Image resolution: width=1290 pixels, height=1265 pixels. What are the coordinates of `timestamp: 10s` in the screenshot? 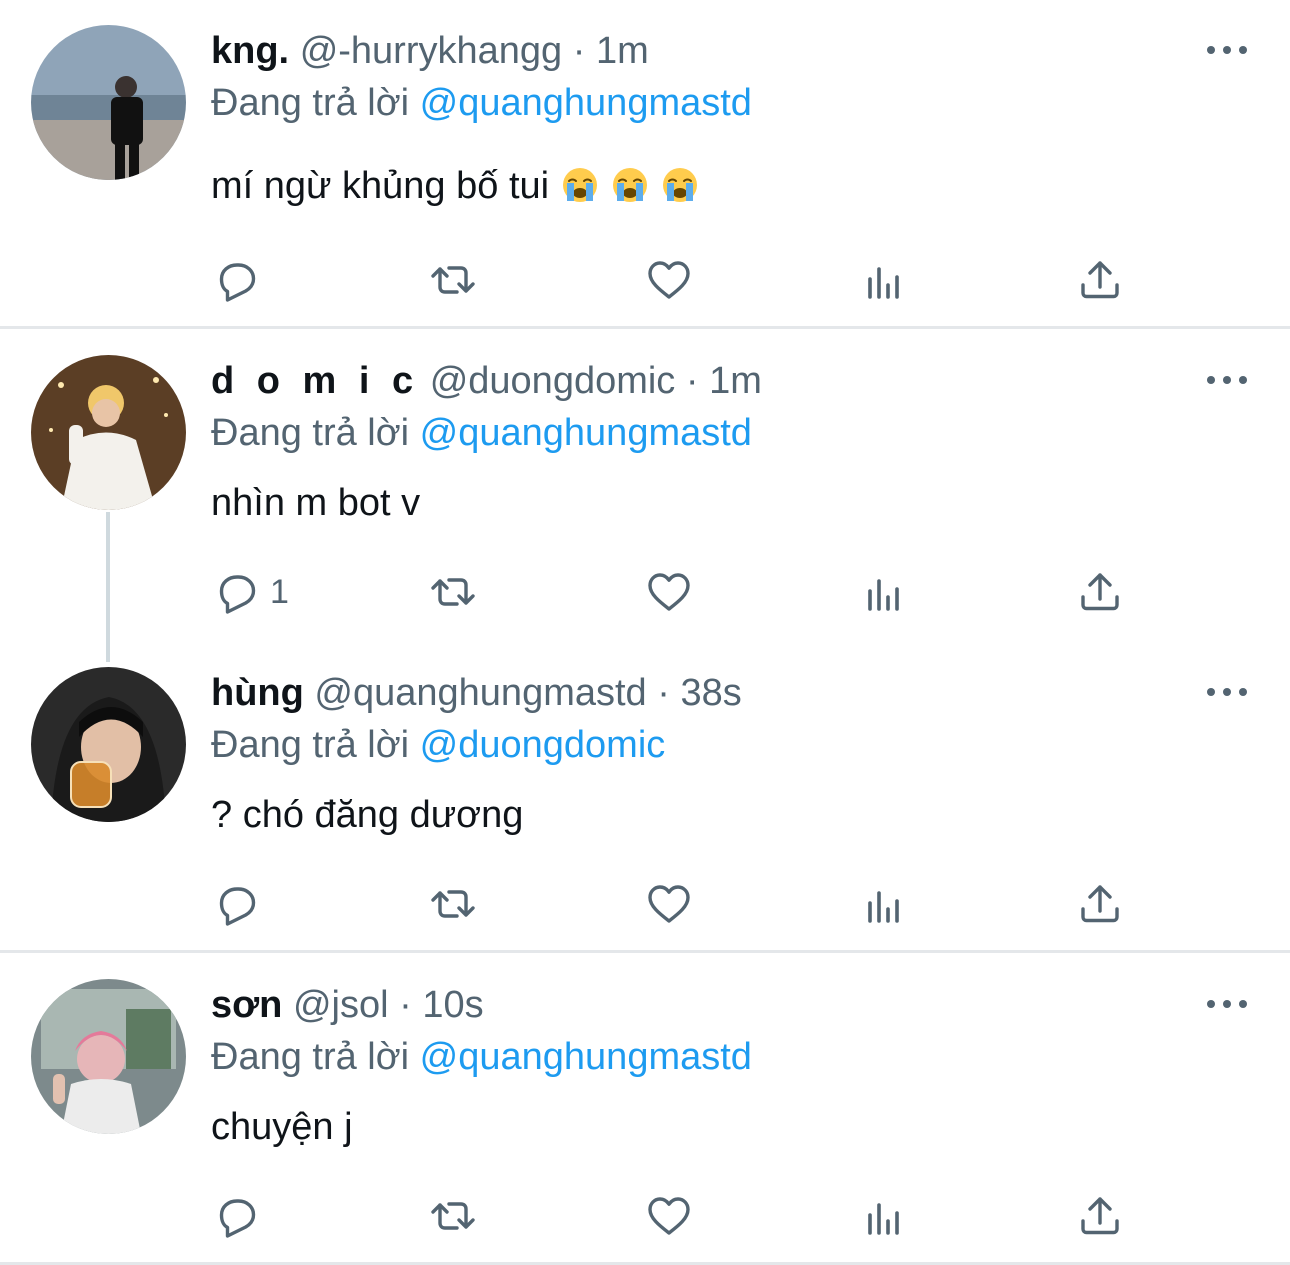 It's located at (452, 1005).